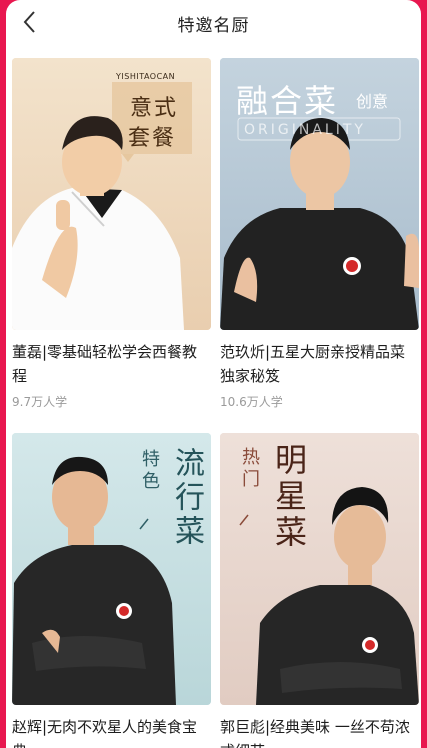 This screenshot has width=427, height=748. Describe the element at coordinates (287, 101) in the screenshot. I see `banner-main: 融合菜` at that location.